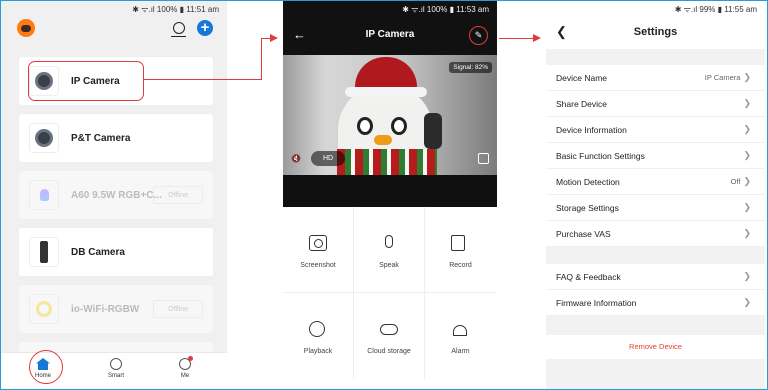 This screenshot has height=390, width=768. I want to click on headphone-object, so click(433, 131).